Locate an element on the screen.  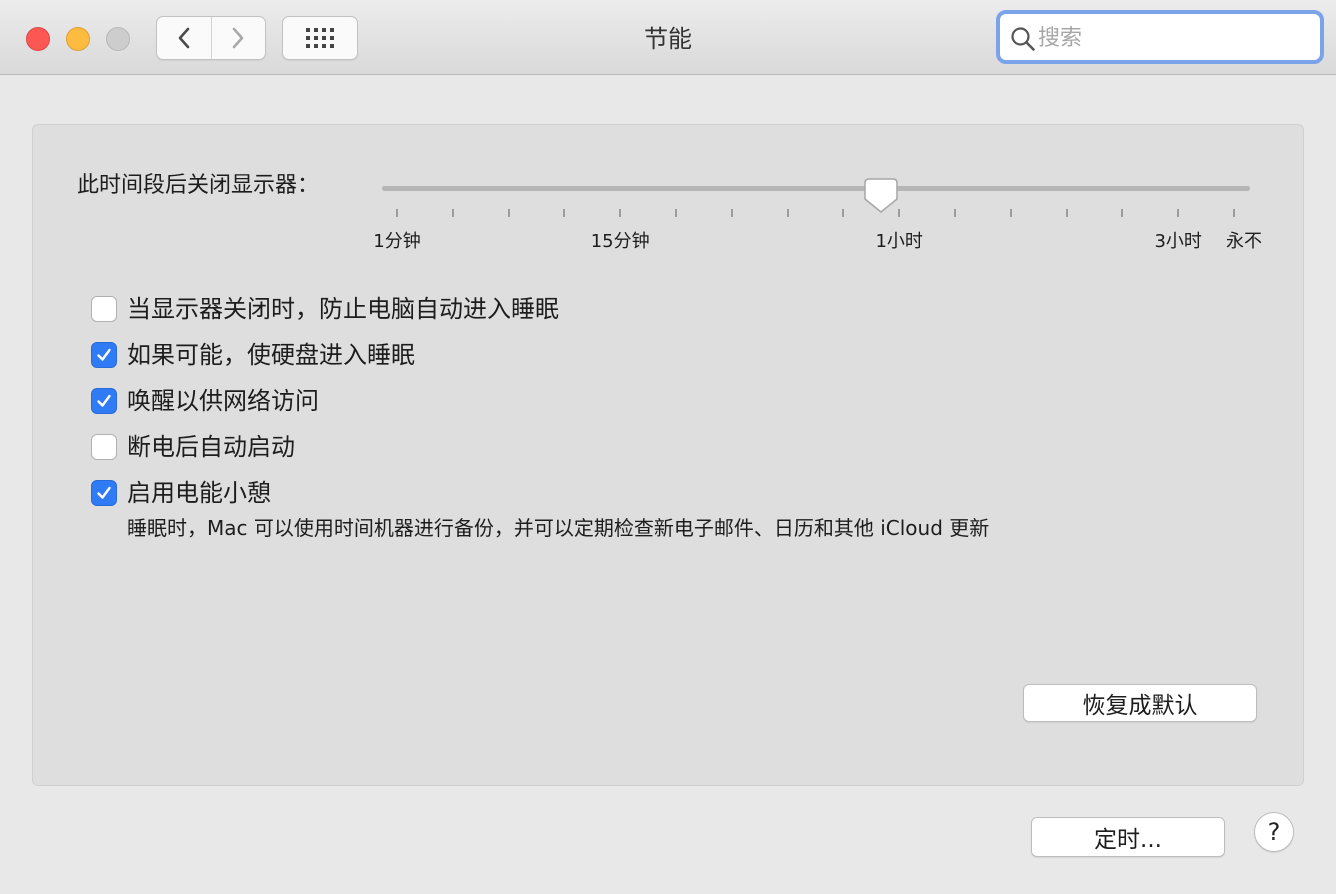
slider-tick-label: 15分钟 is located at coordinates (620, 241).